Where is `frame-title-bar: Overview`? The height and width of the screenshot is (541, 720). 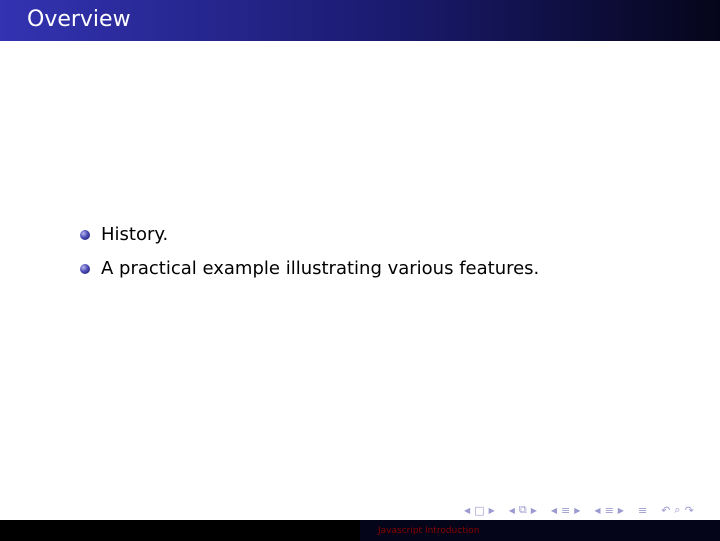 frame-title-bar: Overview is located at coordinates (360, 20).